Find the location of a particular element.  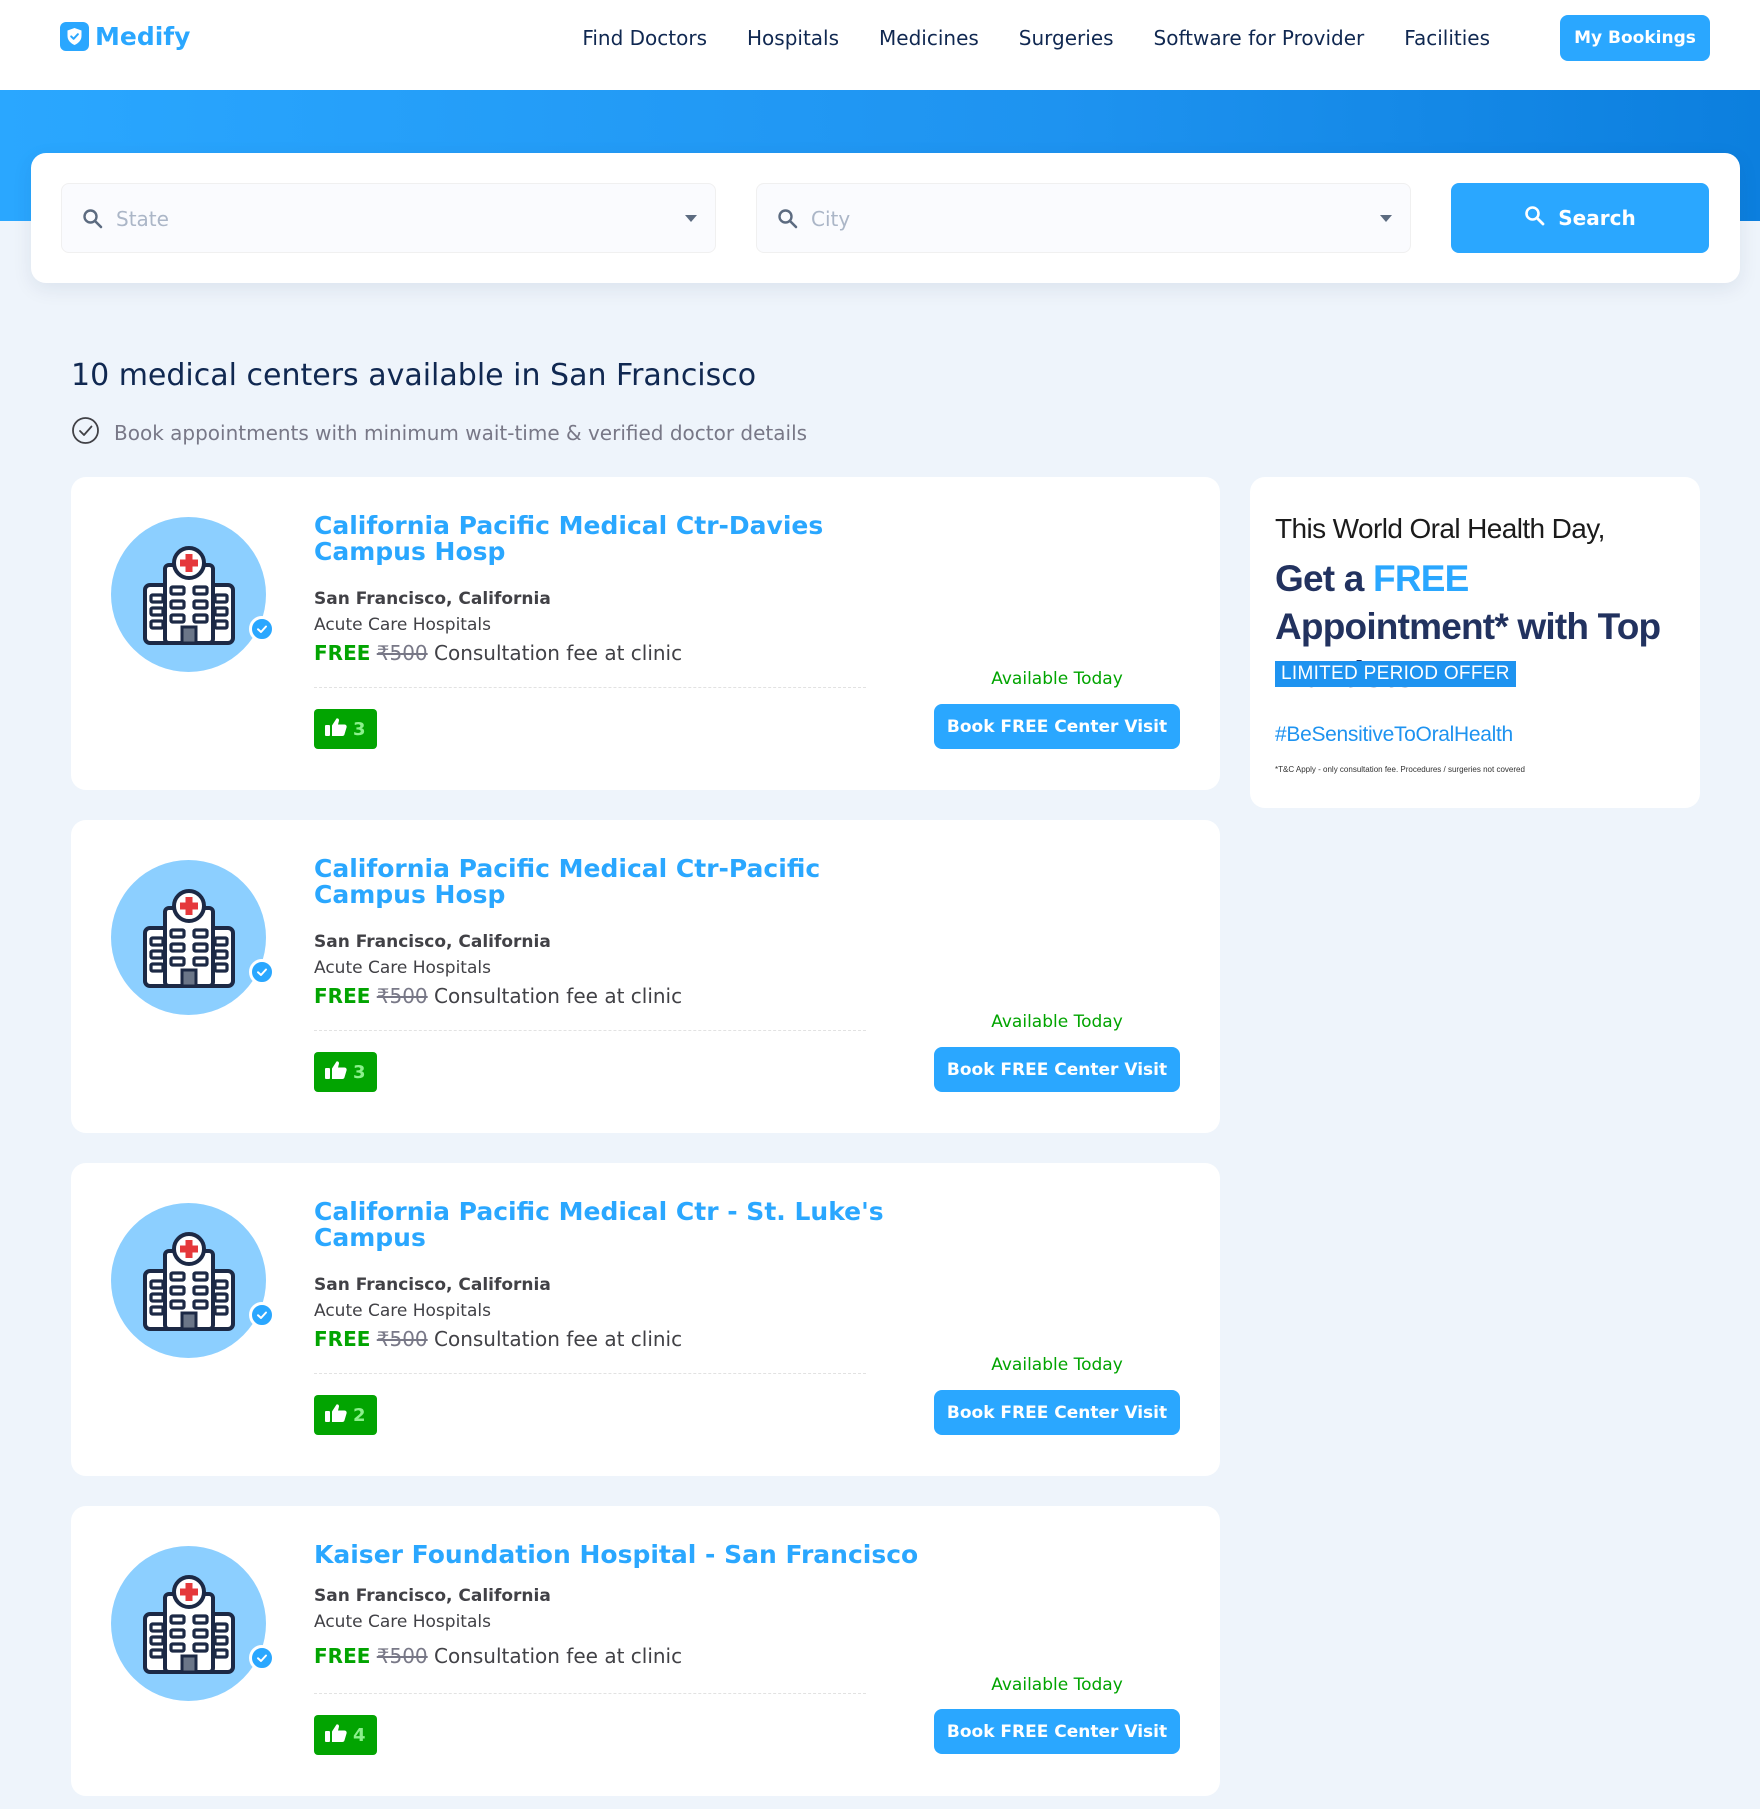

search-button: Search is located at coordinates (1580, 218).